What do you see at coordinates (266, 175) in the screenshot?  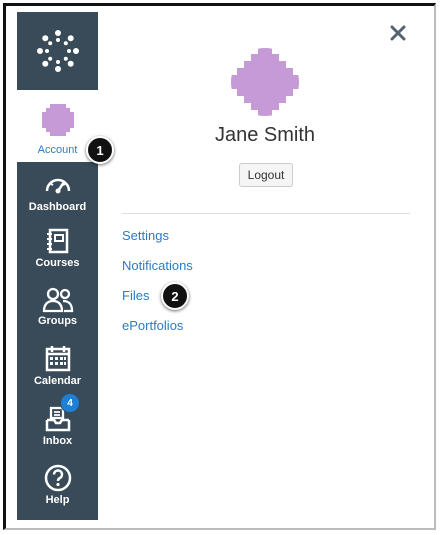 I see `logout-button: Logout` at bounding box center [266, 175].